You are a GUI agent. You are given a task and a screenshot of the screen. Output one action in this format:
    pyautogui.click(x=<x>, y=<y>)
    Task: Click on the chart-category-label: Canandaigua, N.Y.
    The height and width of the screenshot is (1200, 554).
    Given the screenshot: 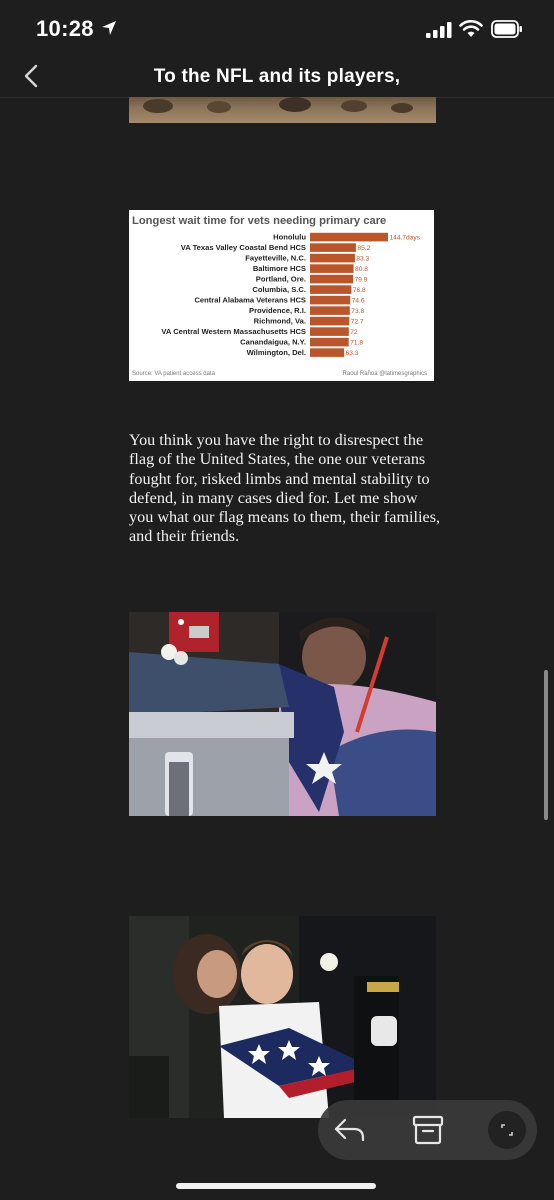 What is the action you would take?
    pyautogui.click(x=273, y=342)
    